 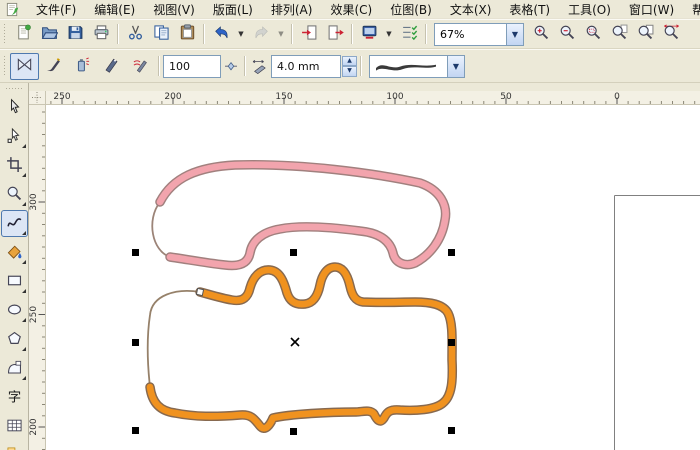 I want to click on print-button, so click(x=101, y=34).